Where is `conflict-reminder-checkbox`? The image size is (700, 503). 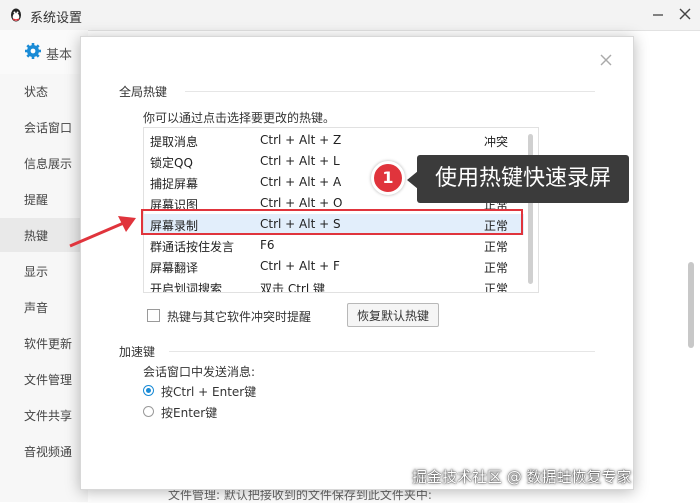 conflict-reminder-checkbox is located at coordinates (153, 315).